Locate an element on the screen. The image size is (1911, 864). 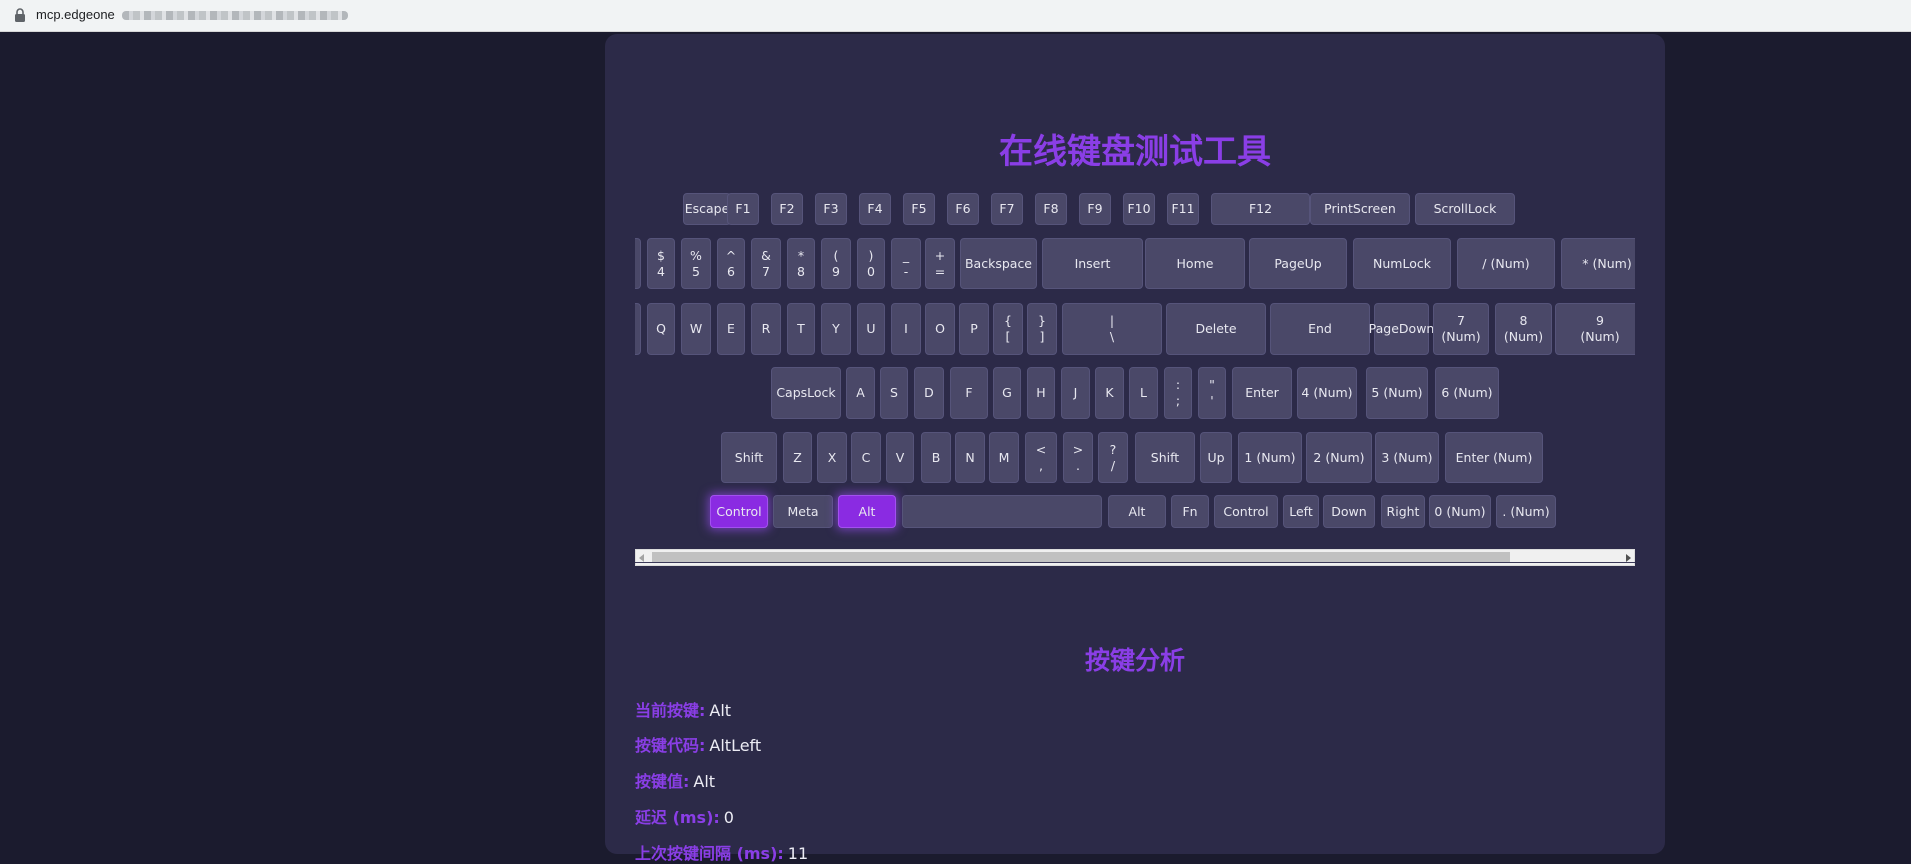
key-capslock: CapsLock is located at coordinates (806, 393).